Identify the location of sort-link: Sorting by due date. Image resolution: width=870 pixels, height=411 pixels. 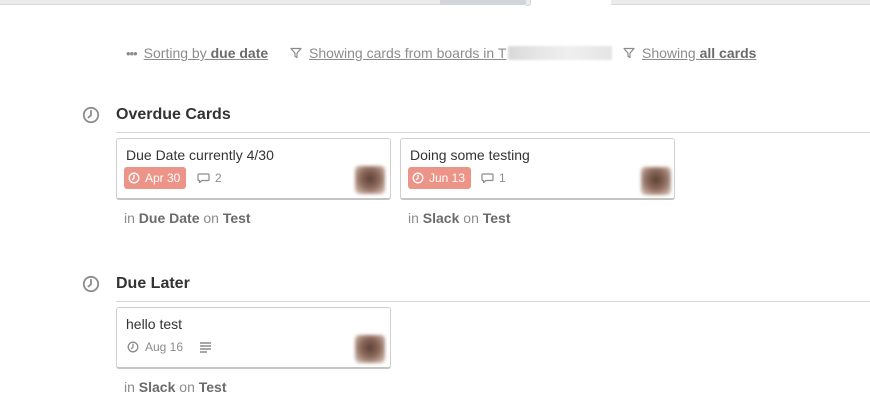
(206, 53).